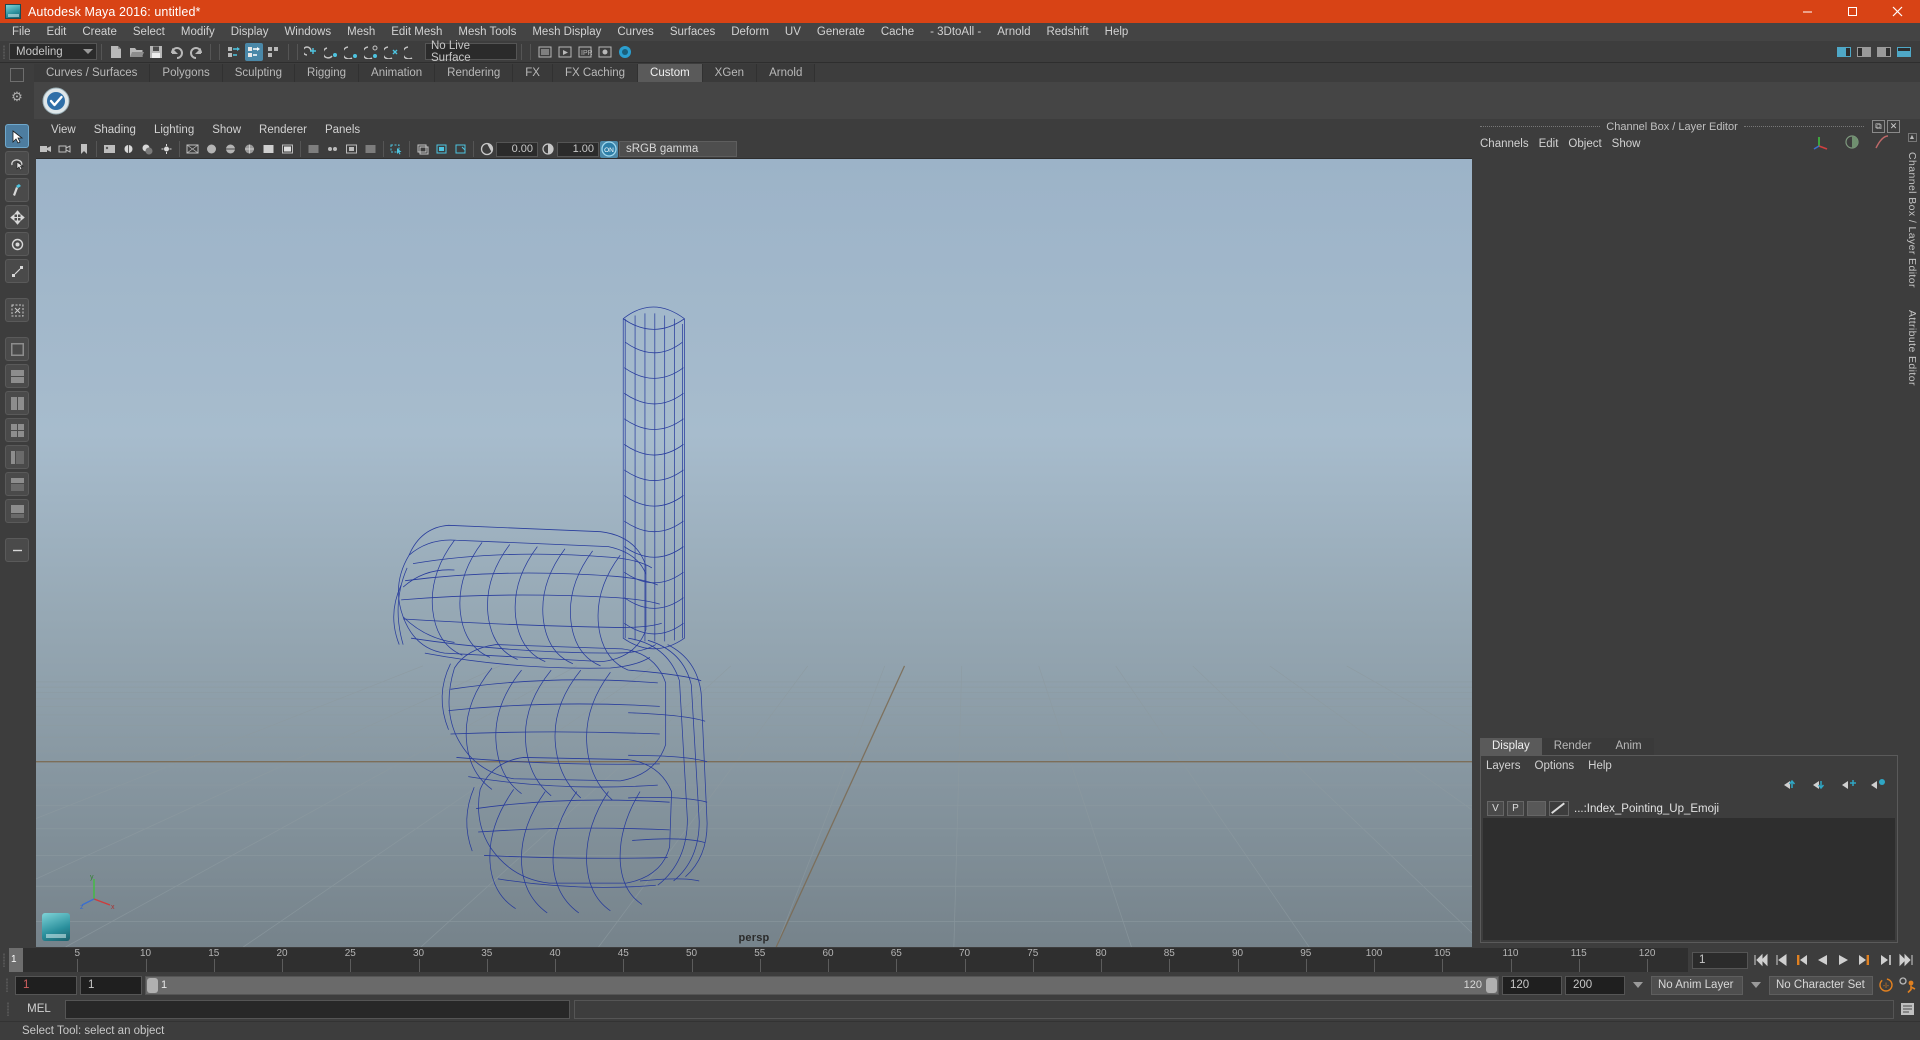 The width and height of the screenshot is (1920, 1040). Describe the element at coordinates (1562, 766) in the screenshot. I see `layer-menu-options: Options` at that location.